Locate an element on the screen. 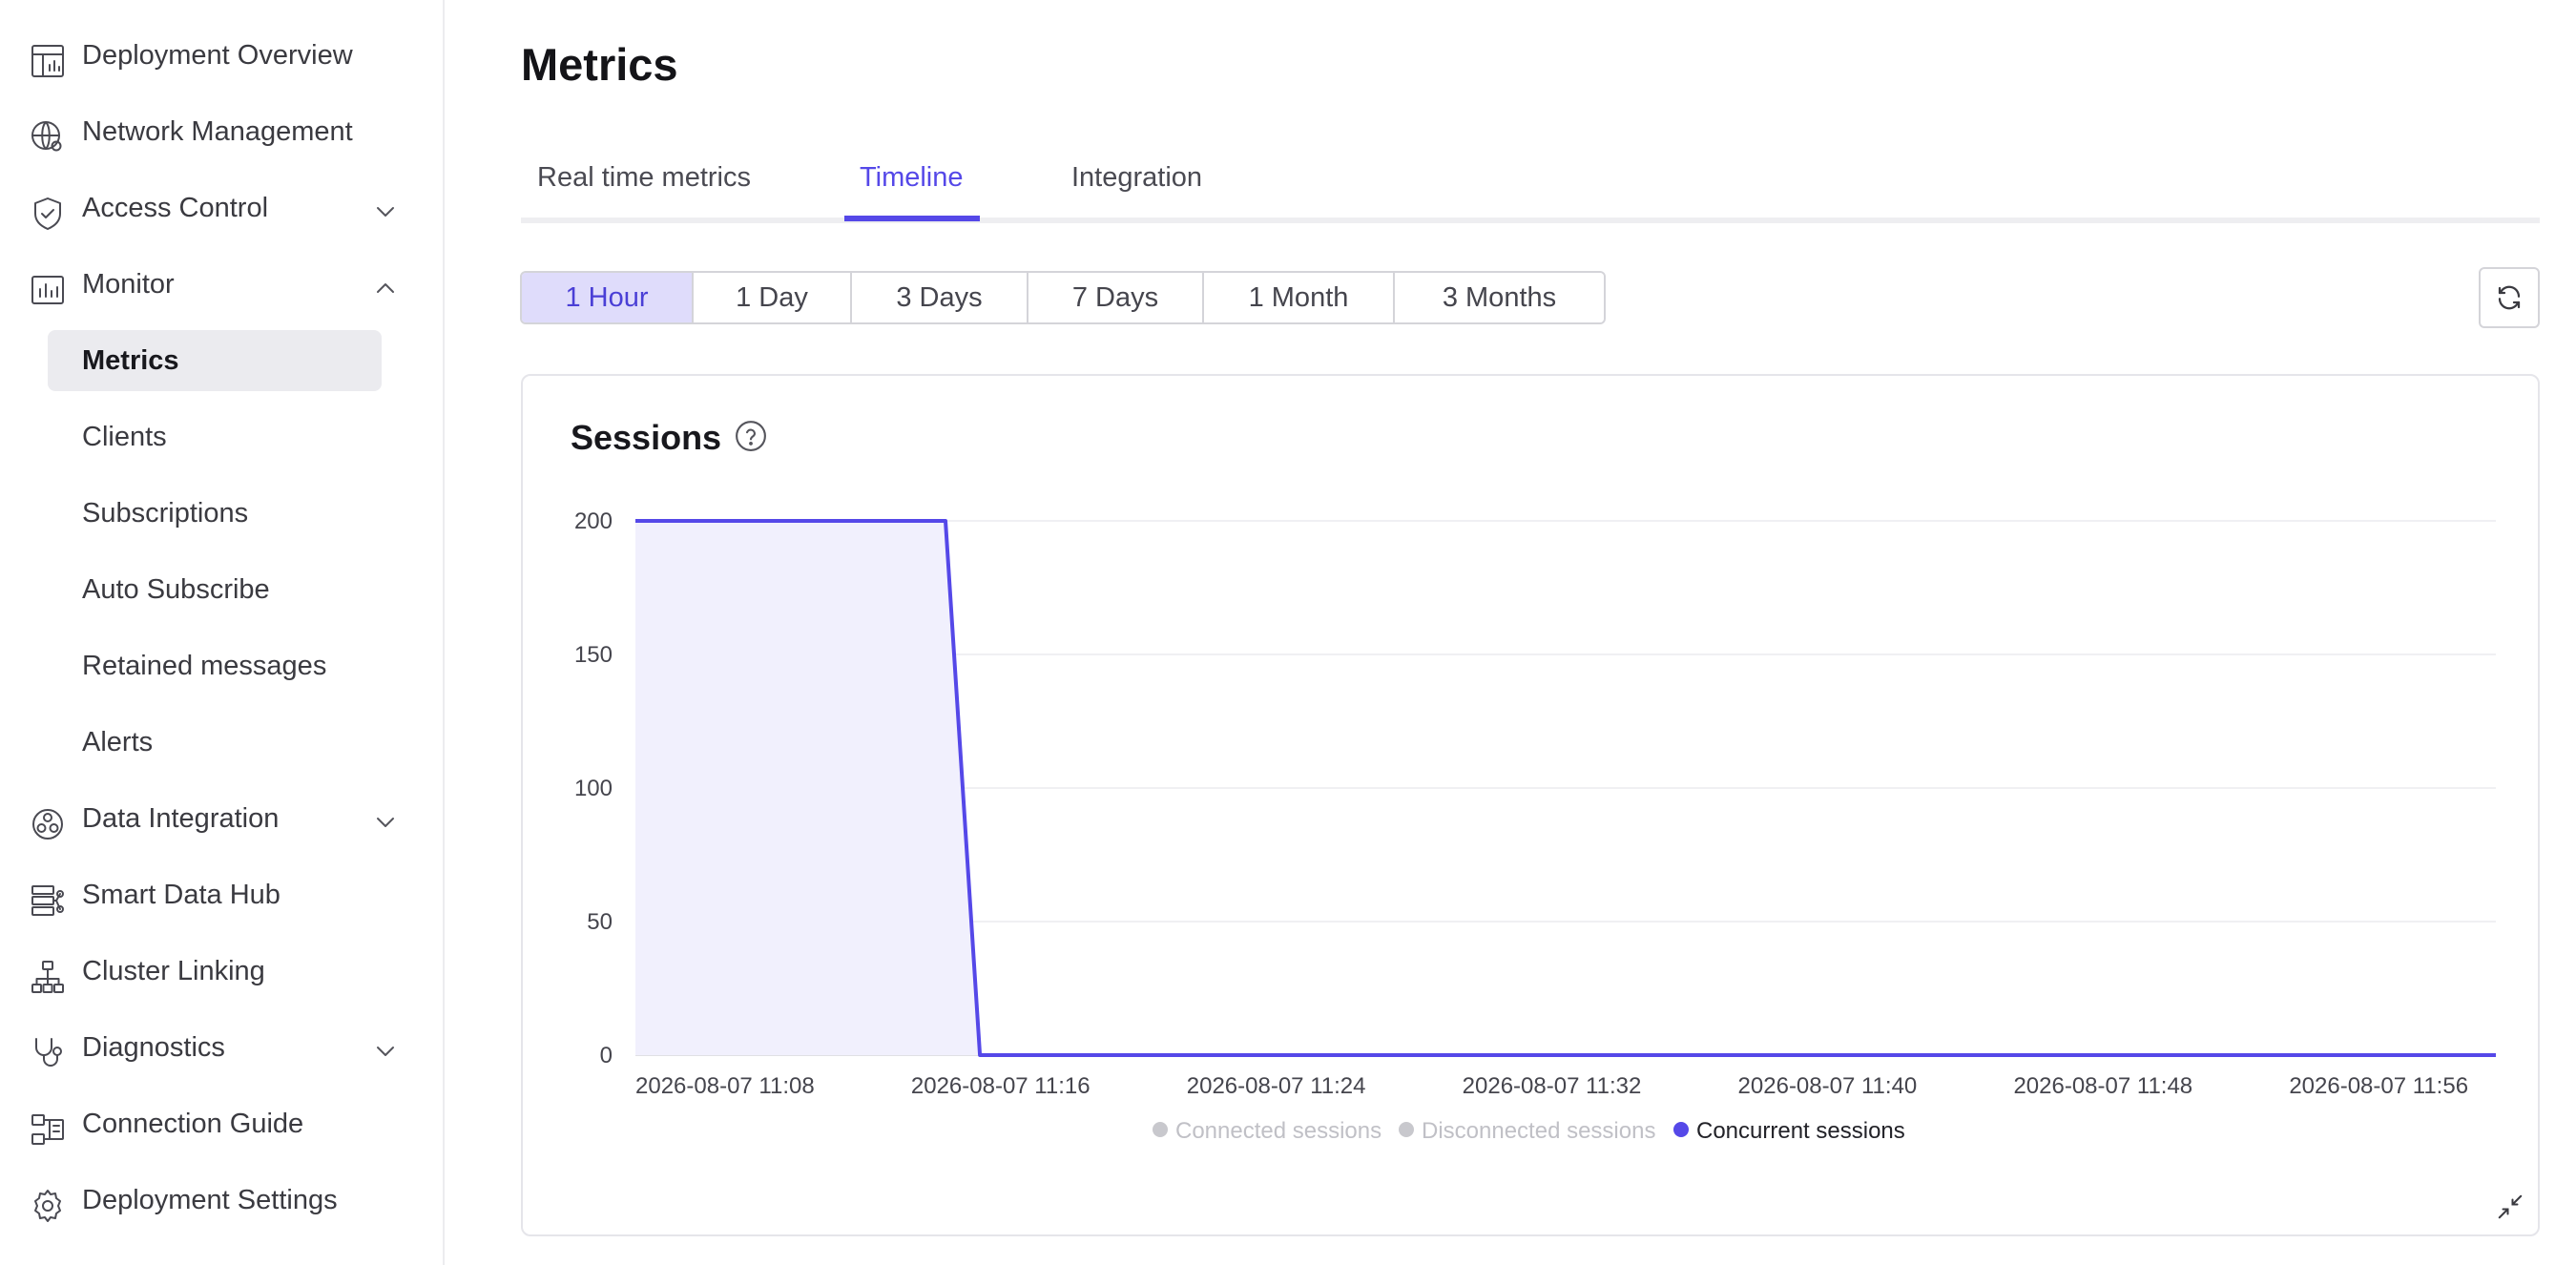 This screenshot has height=1265, width=2576. range-1-day-button: 1 Day is located at coordinates (773, 297).